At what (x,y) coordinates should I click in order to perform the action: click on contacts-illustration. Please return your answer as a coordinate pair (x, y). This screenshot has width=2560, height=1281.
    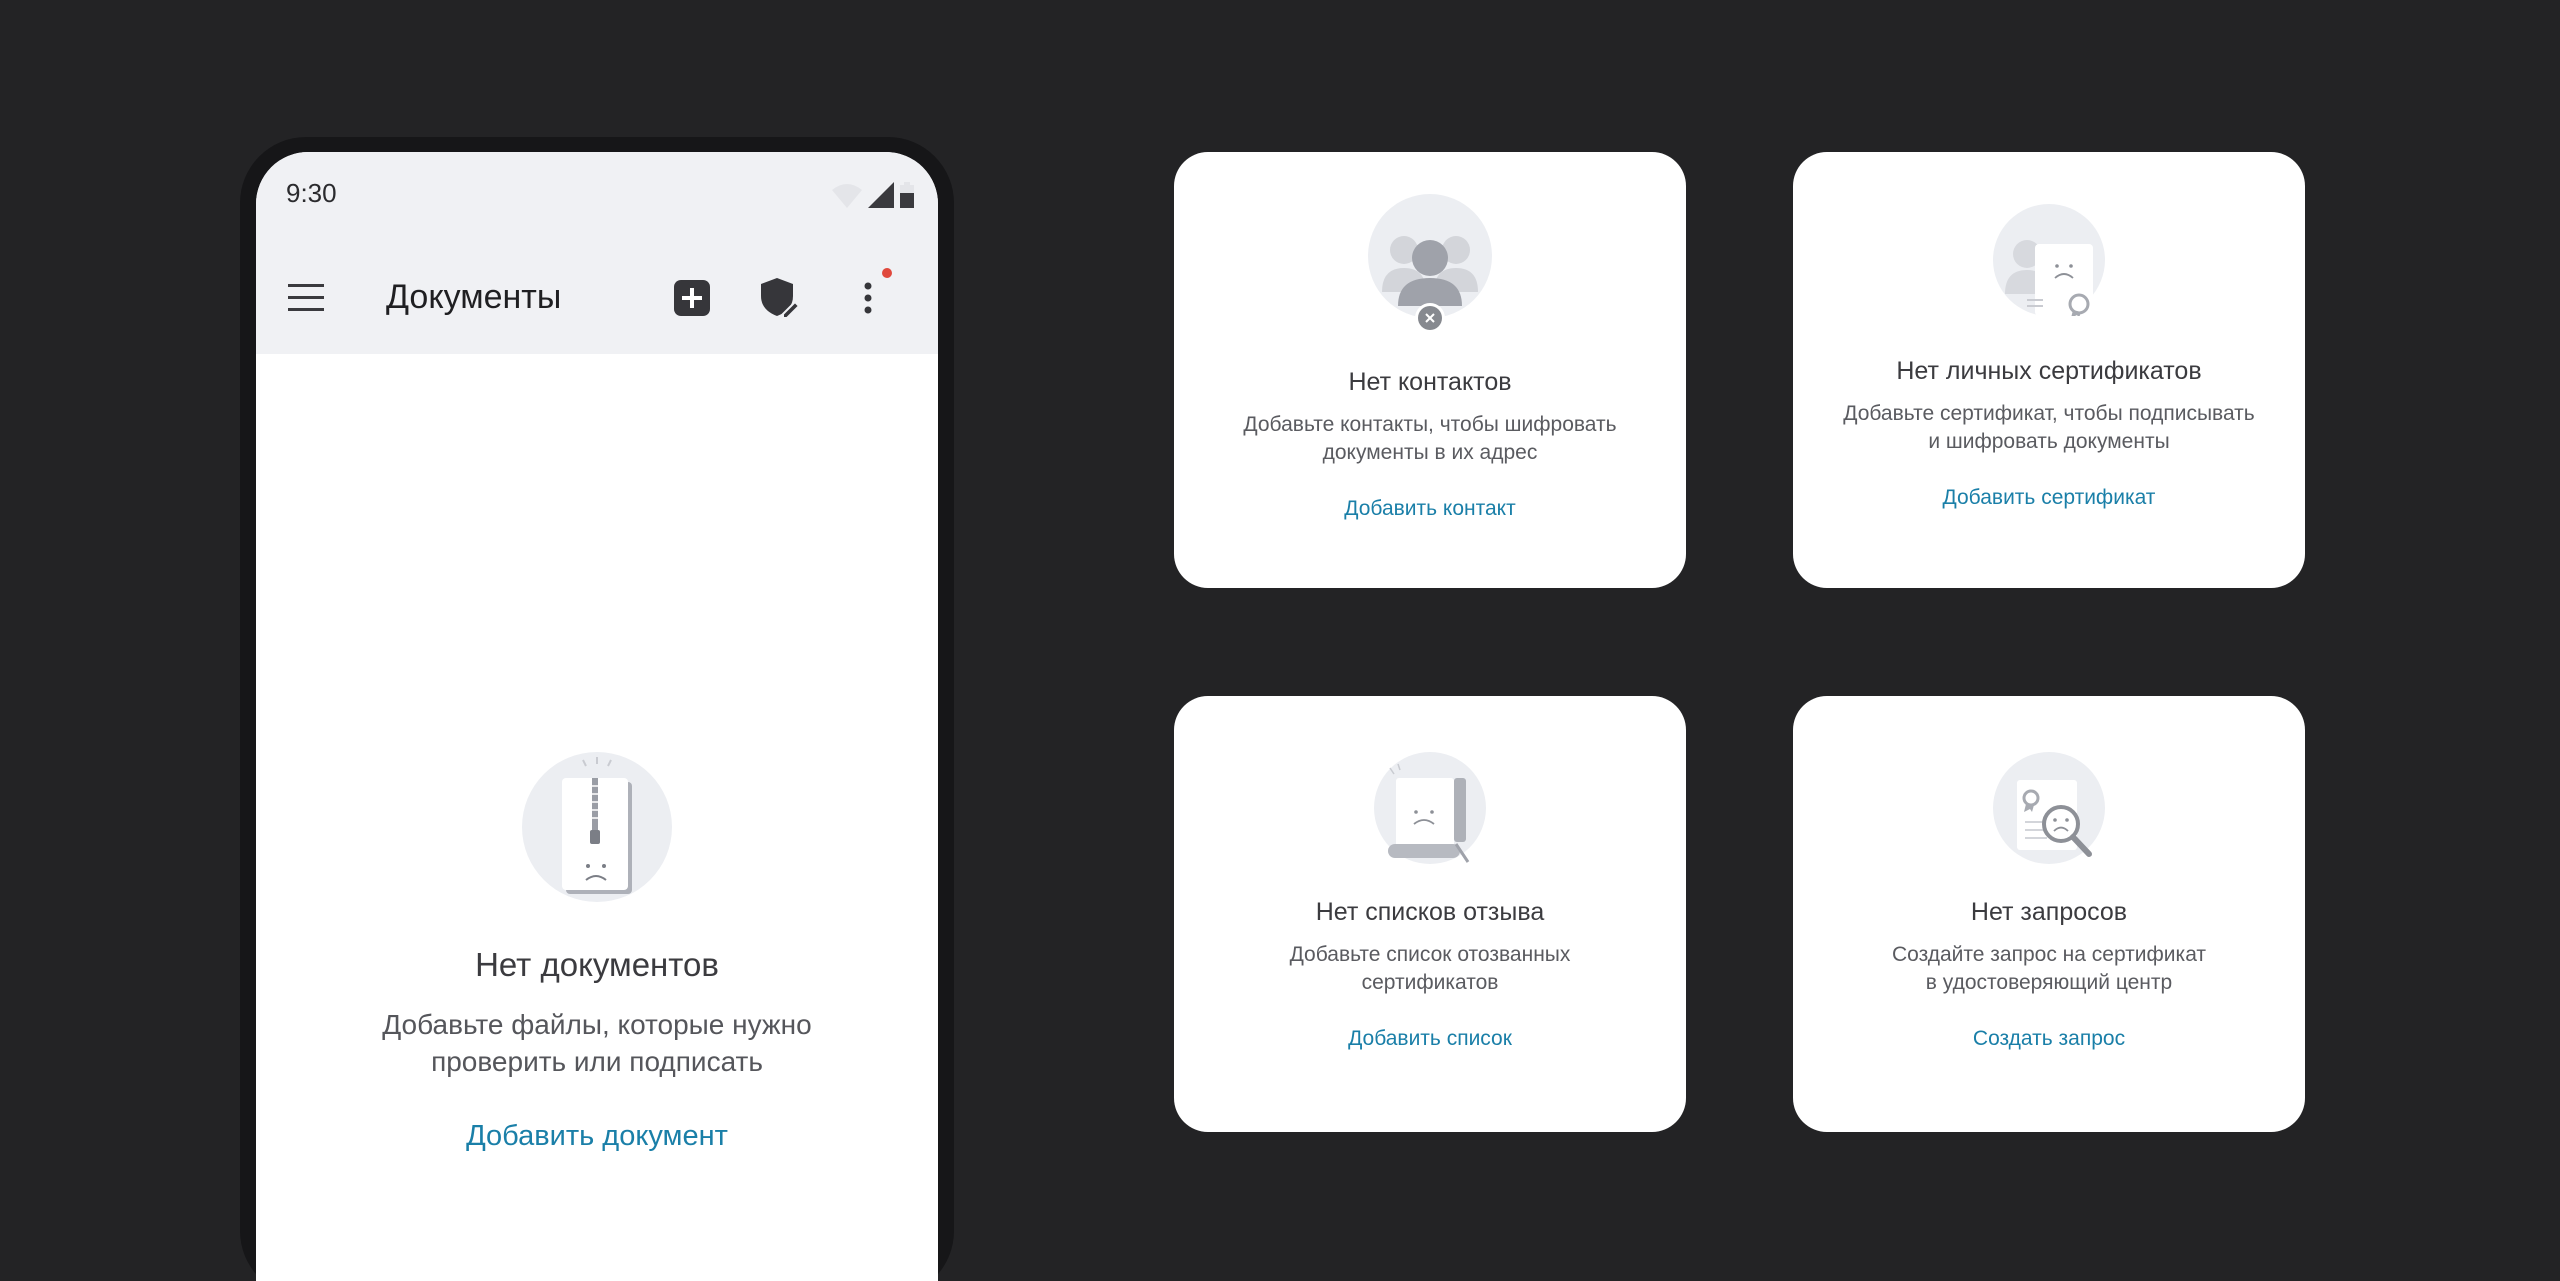
    Looking at the image, I should click on (1430, 264).